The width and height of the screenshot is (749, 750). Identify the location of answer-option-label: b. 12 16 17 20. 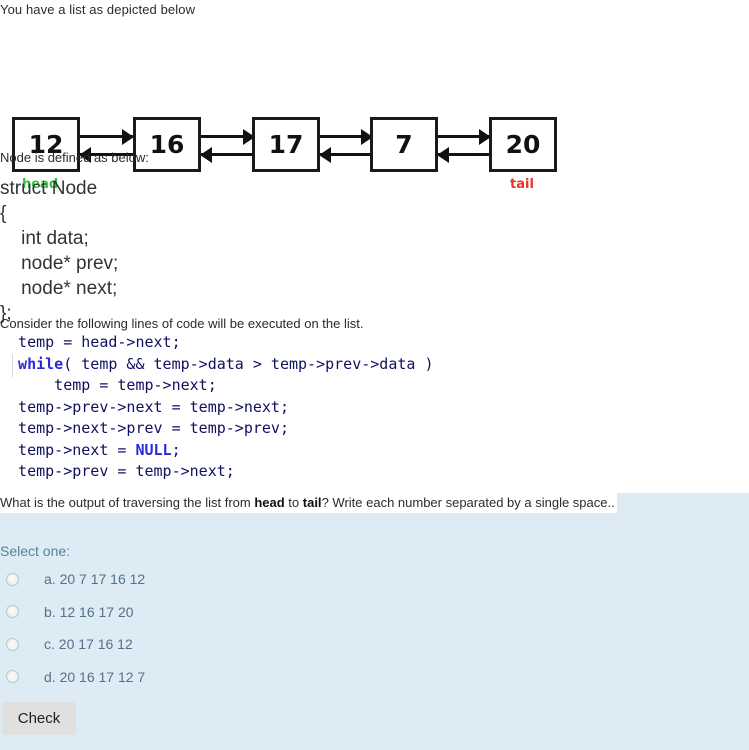
(89, 612).